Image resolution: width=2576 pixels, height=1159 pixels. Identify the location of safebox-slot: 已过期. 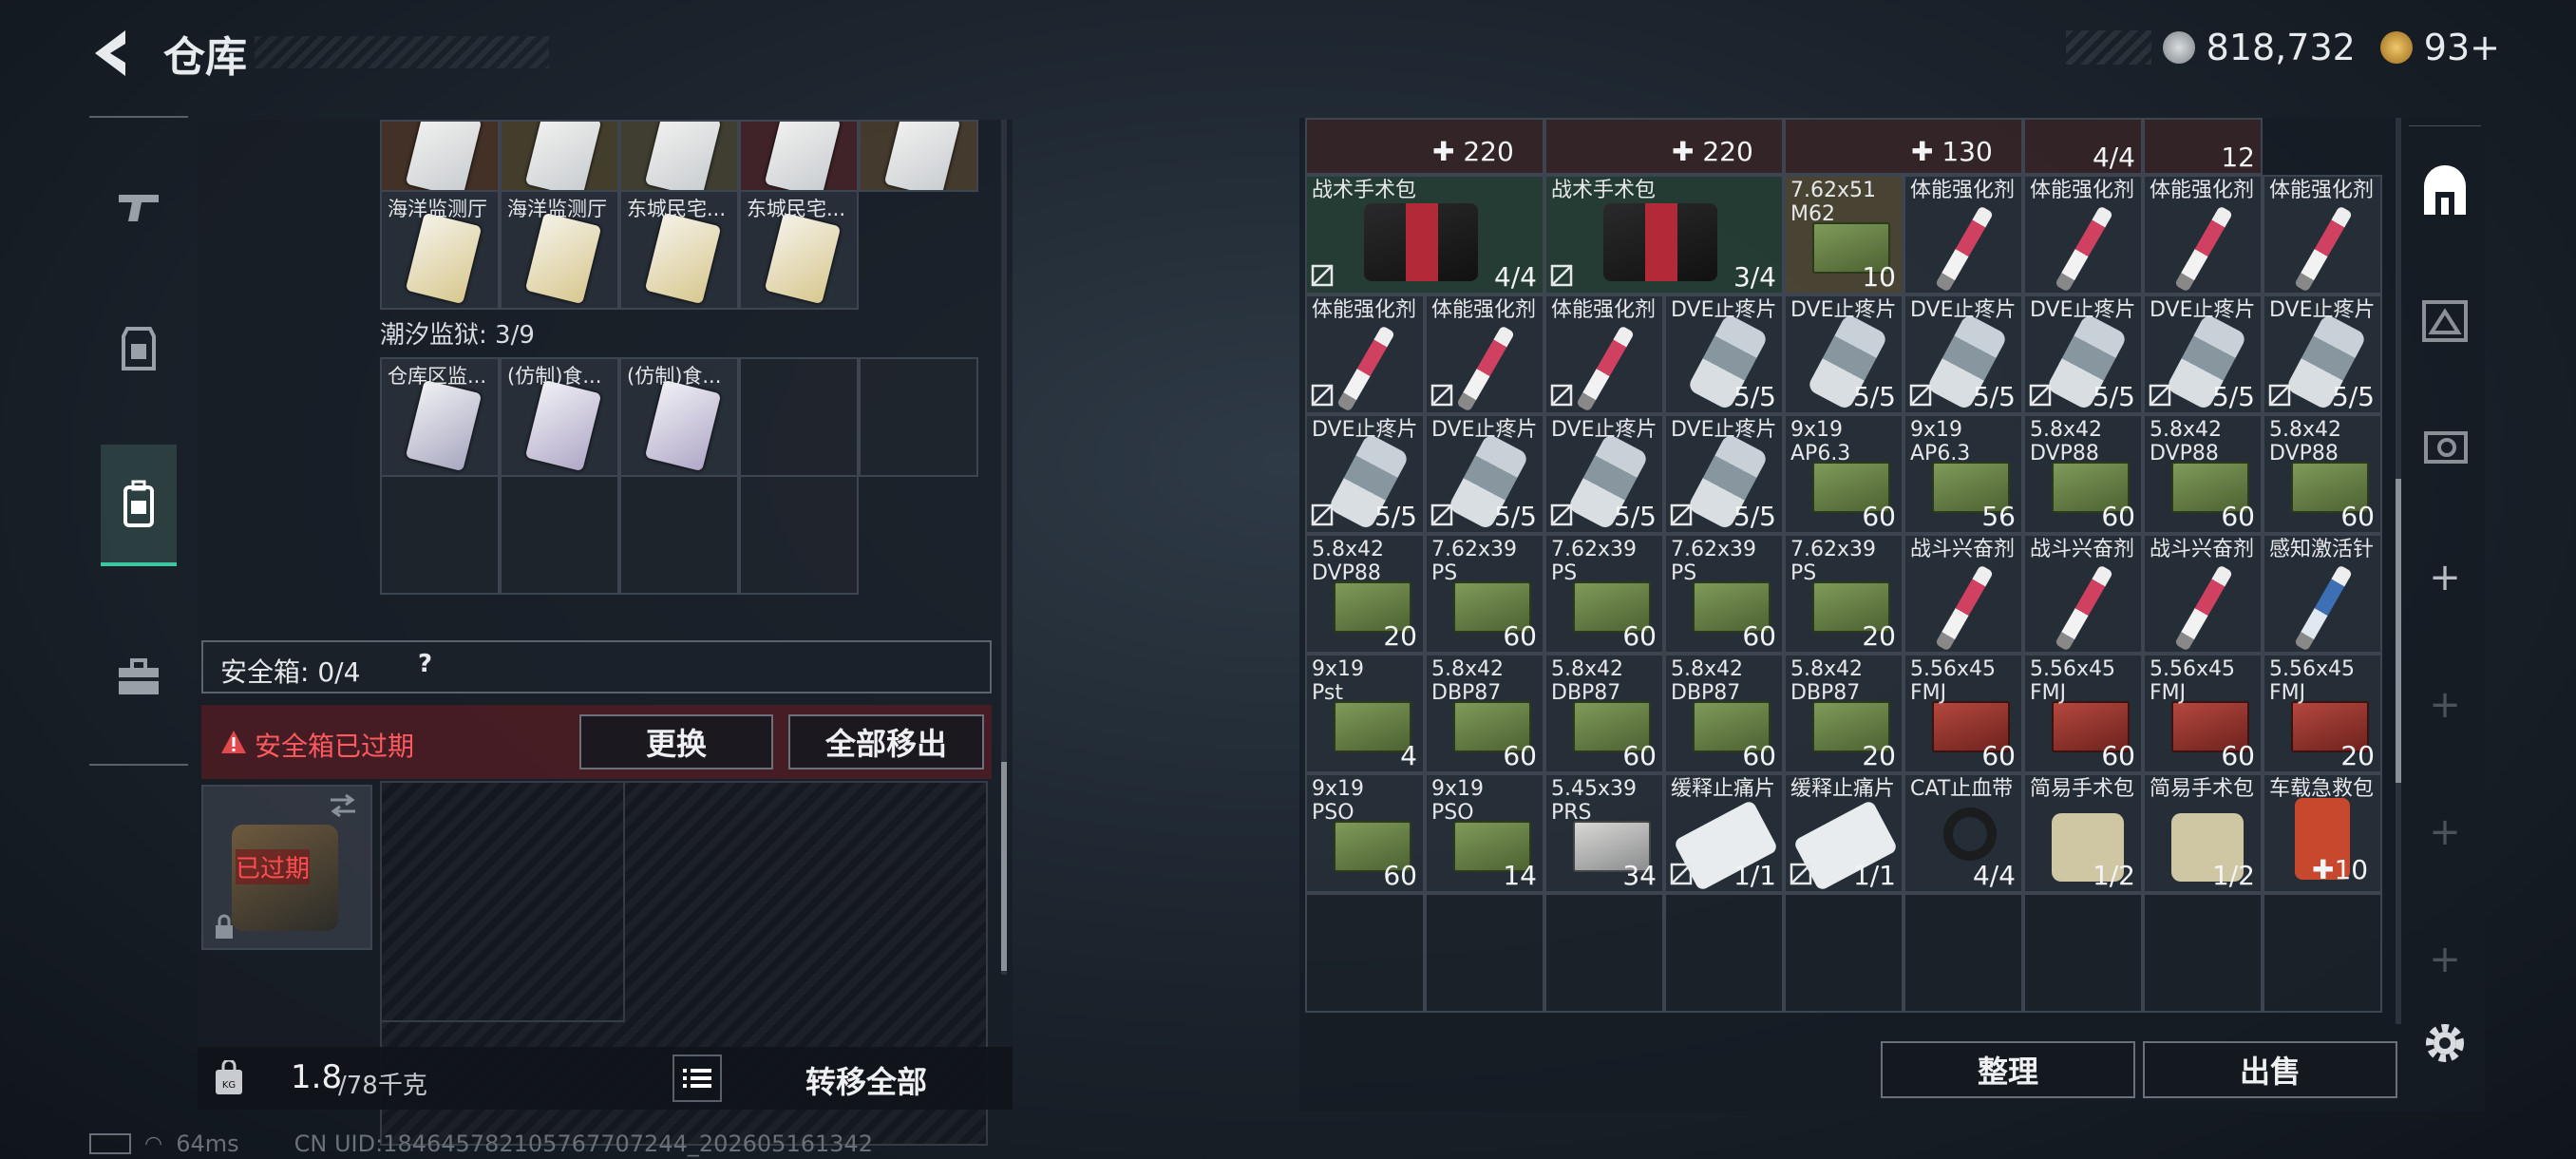
(286, 867).